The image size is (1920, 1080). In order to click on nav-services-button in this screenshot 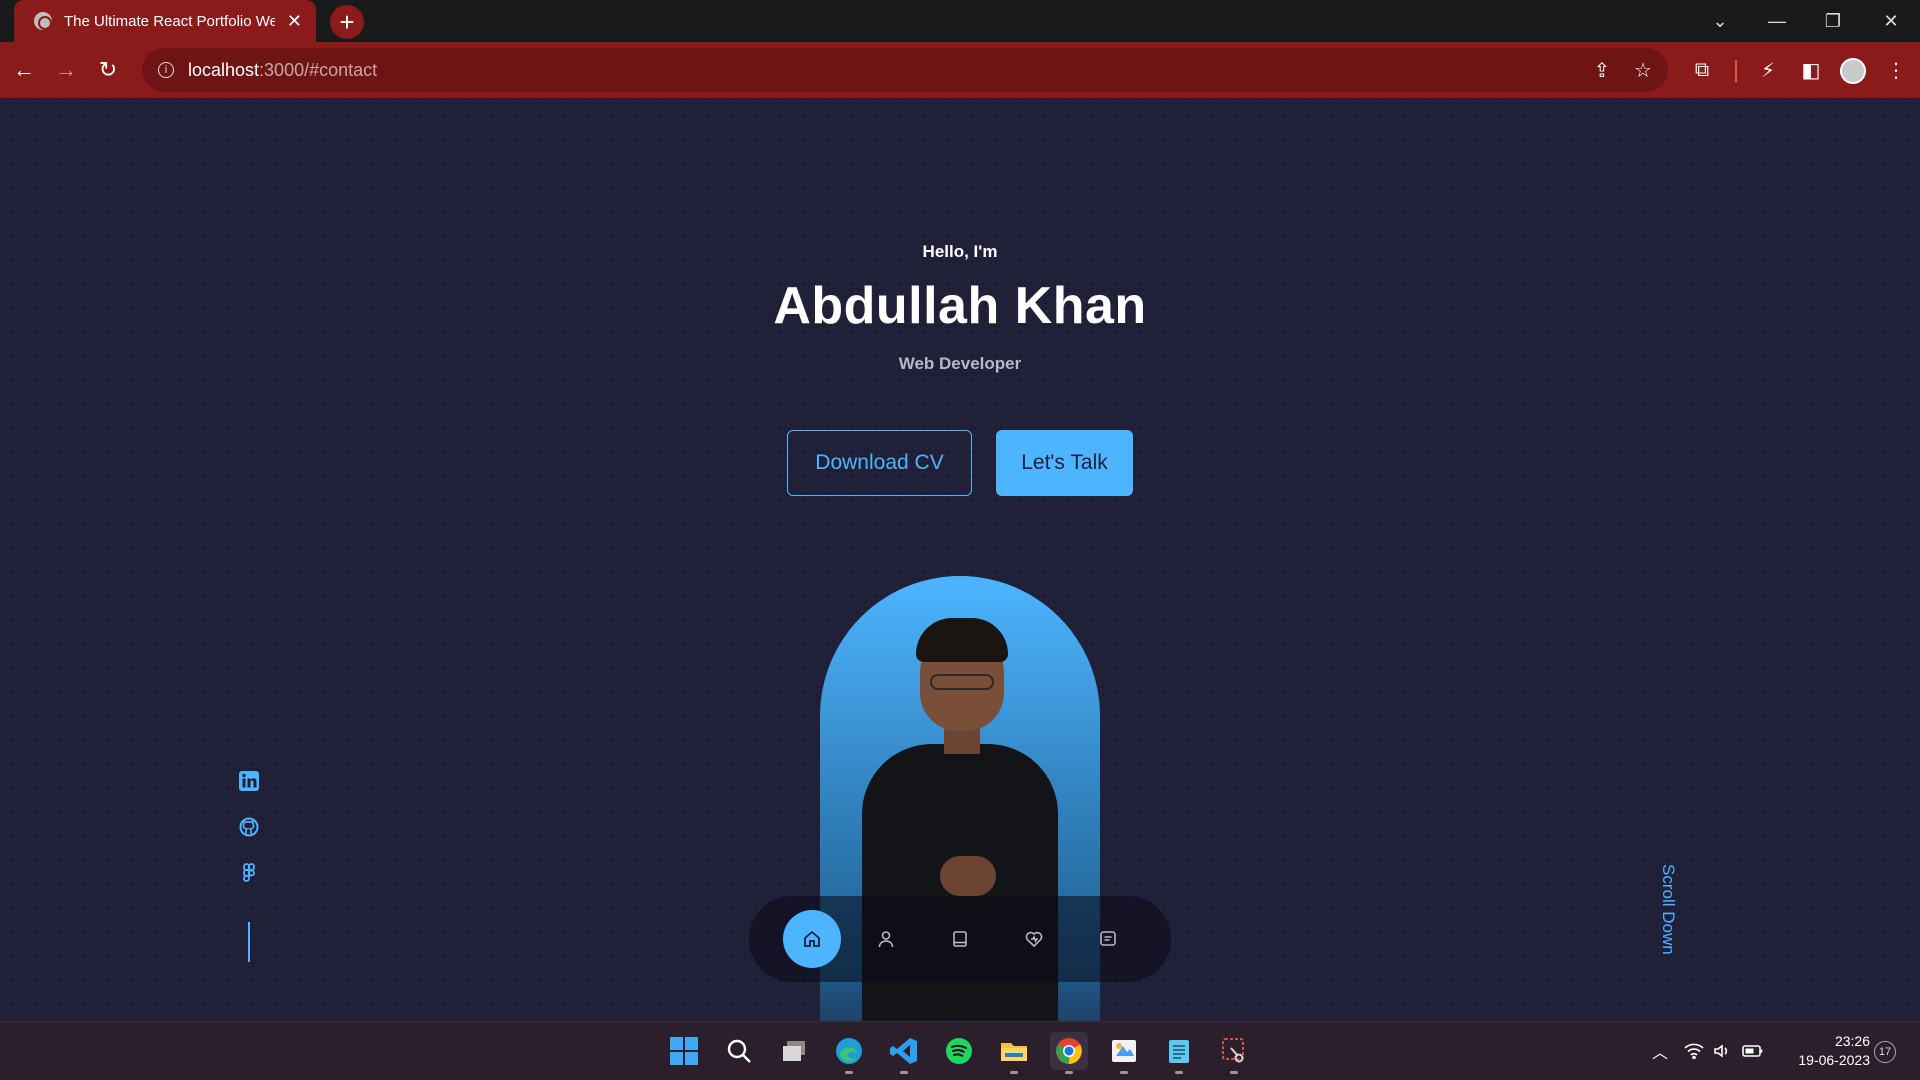, I will do `click(1034, 939)`.